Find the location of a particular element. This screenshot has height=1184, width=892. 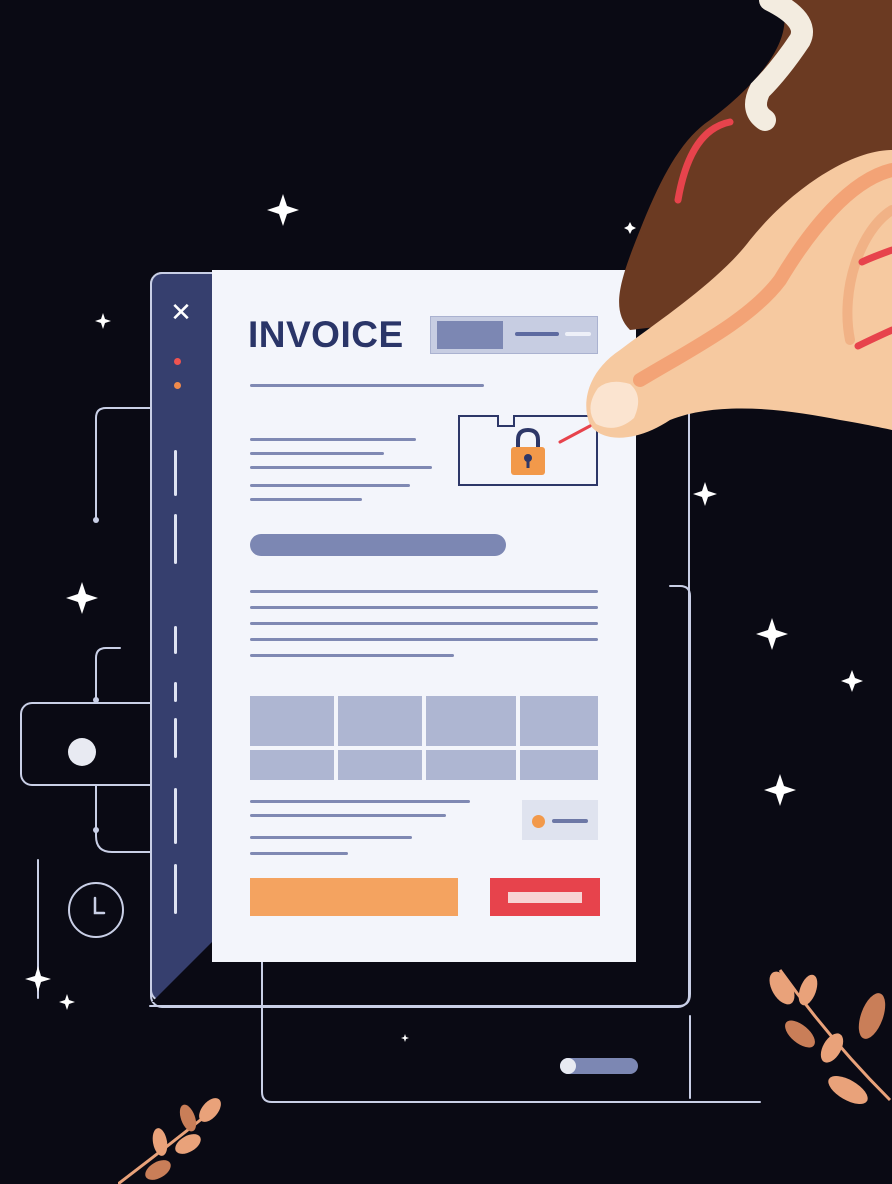

pointing-hand-illustration is located at coordinates (725, 222).